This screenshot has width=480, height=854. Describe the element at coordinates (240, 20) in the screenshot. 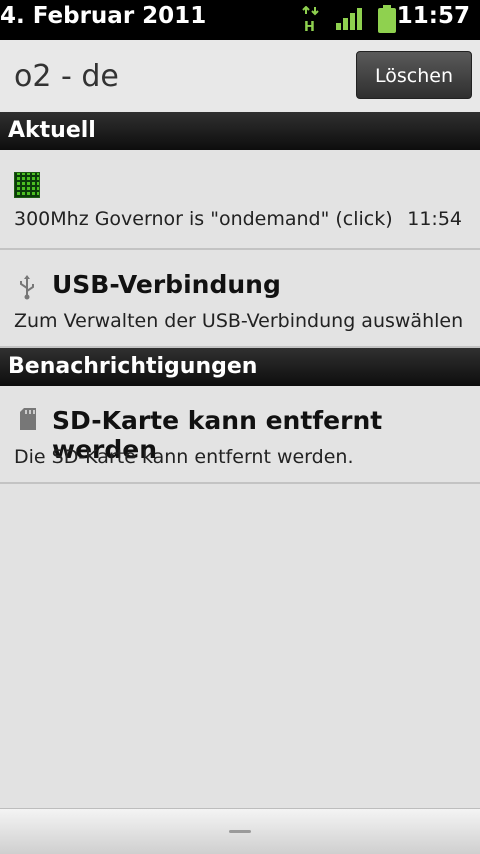

I see `status-bar: 4. Februar 2011 H 11:57` at that location.